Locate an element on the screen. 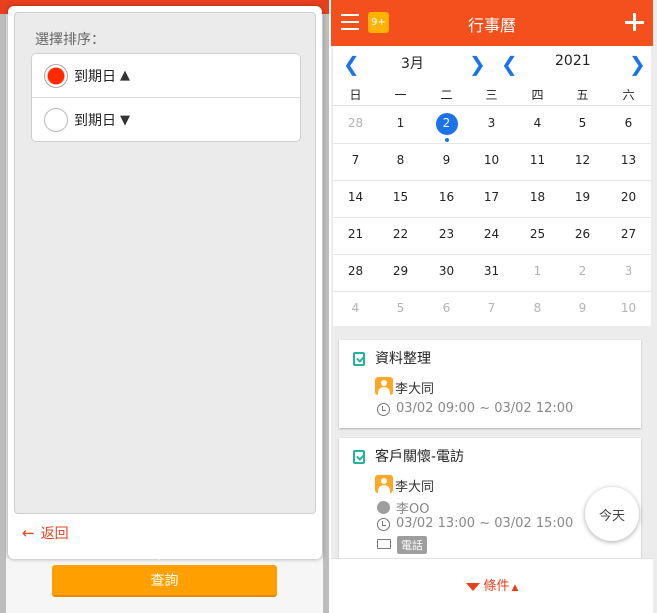  calendar-day-selected: 2 is located at coordinates (446, 123).